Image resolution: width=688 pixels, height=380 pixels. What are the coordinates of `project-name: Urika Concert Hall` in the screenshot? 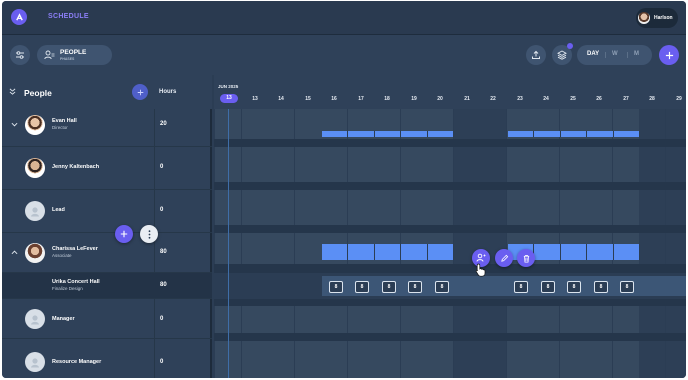 It's located at (76, 282).